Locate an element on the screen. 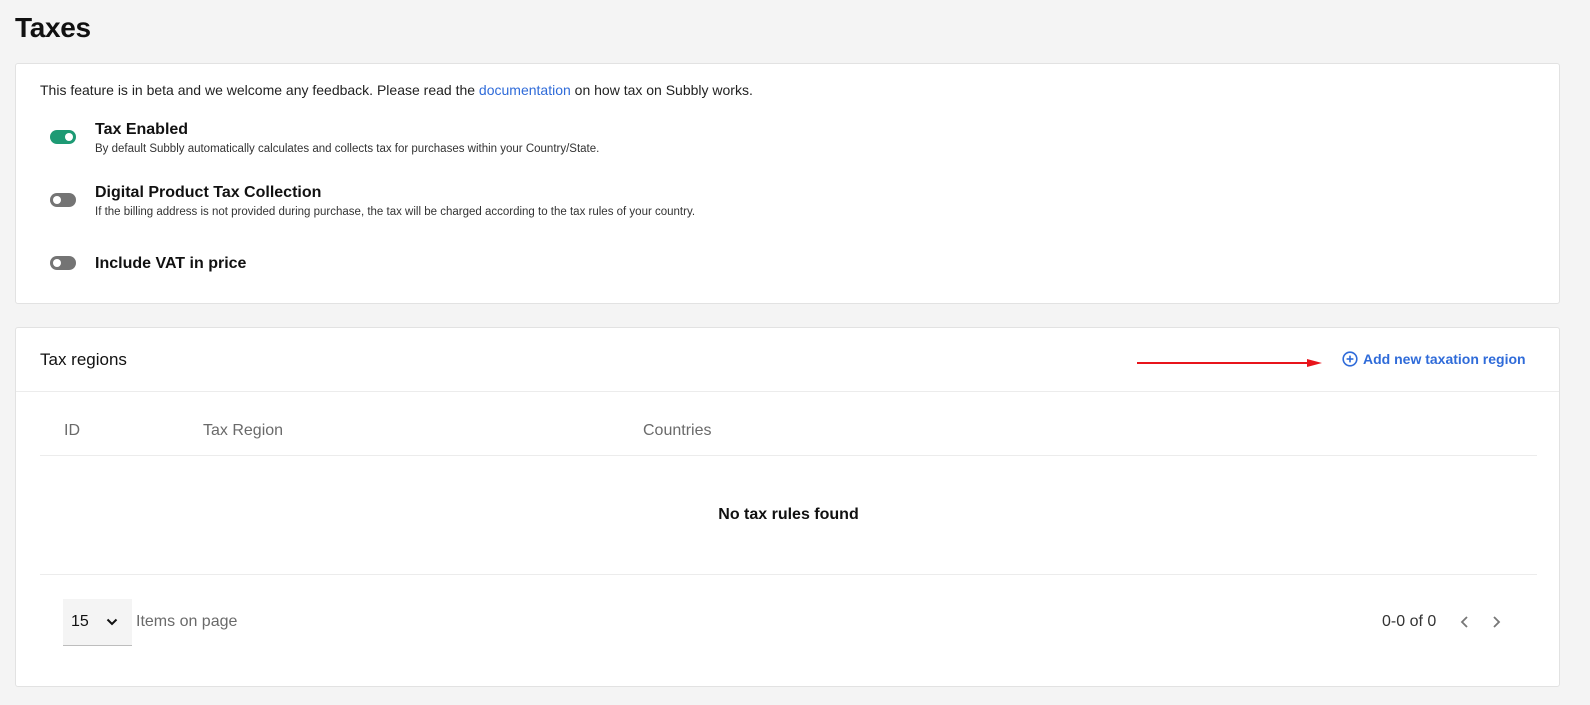  add-taxation-region-button: Add new taxation region is located at coordinates (1434, 359).